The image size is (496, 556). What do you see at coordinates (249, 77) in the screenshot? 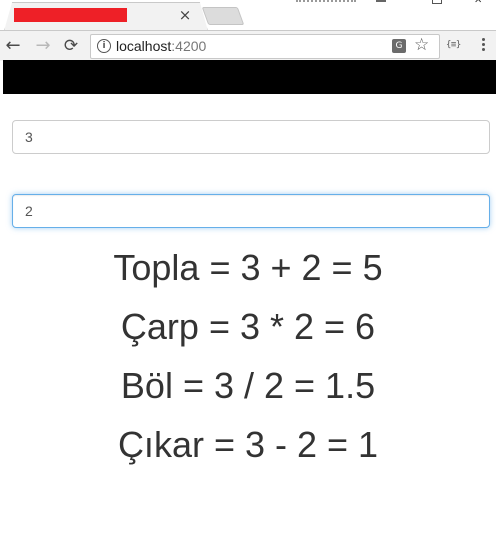
I see `app-header-bar` at bounding box center [249, 77].